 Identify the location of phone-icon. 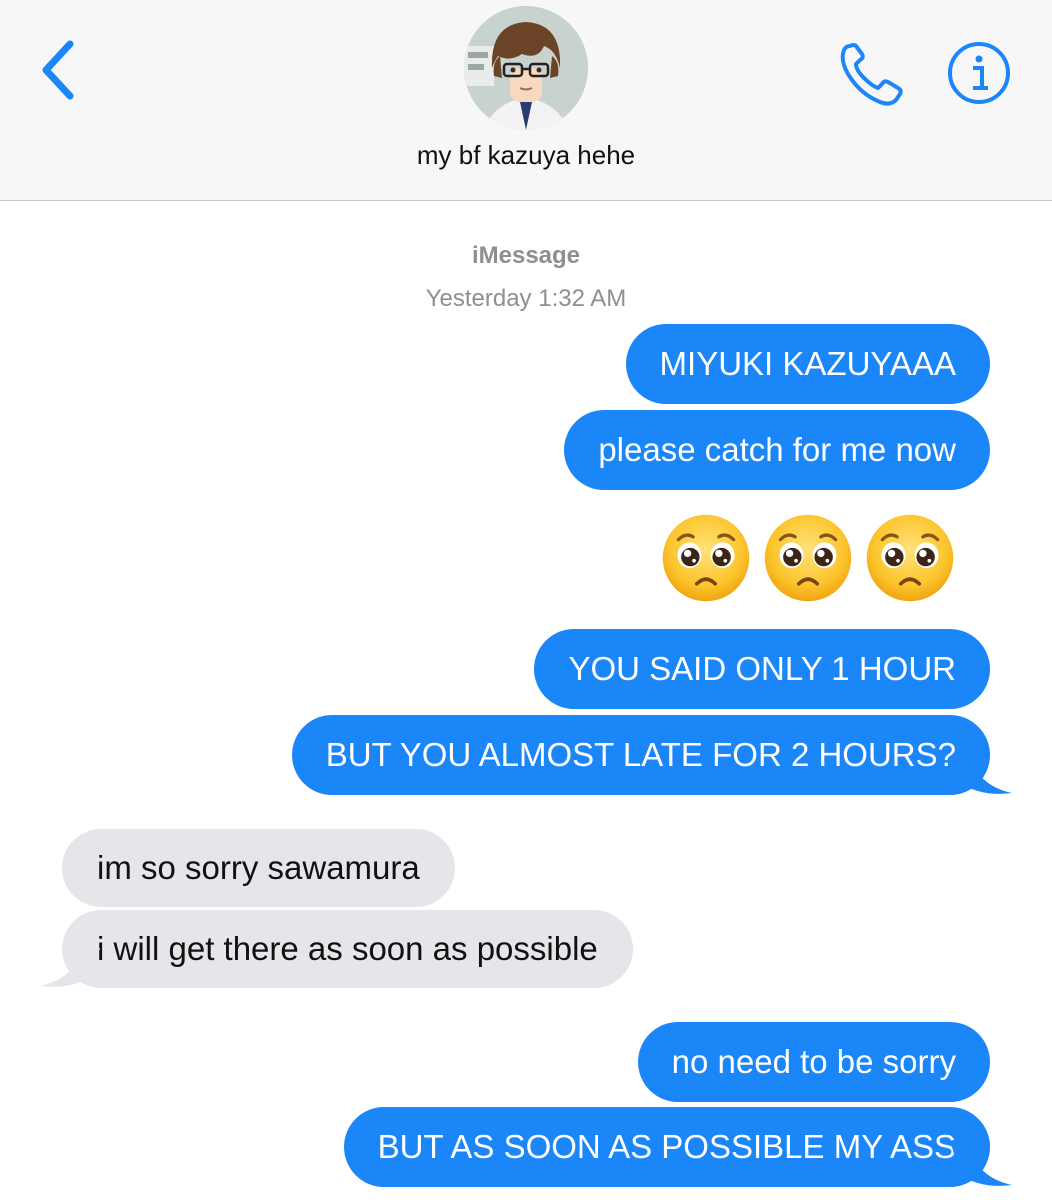
(871, 74).